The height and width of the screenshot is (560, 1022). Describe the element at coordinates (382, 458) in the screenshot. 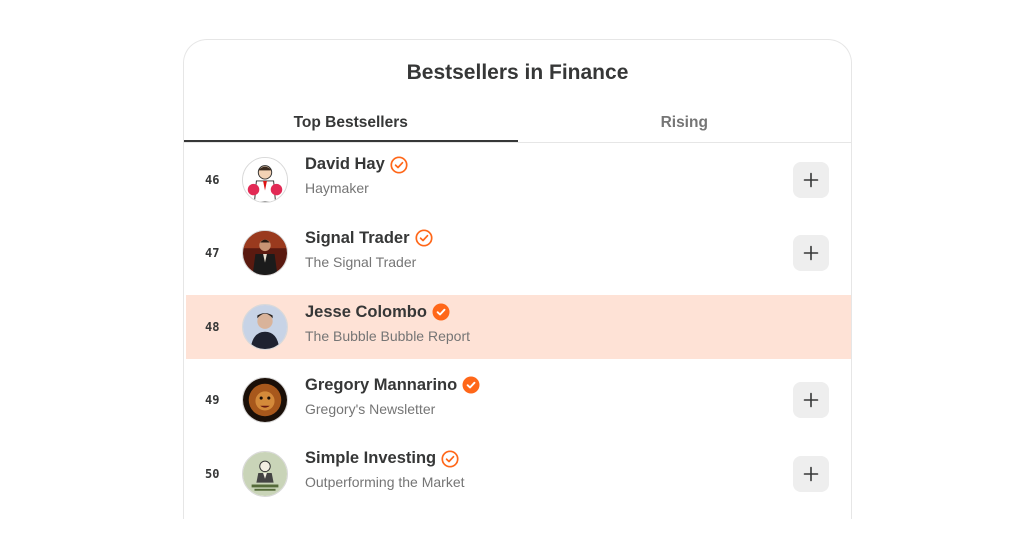

I see `author-name: Simple Investing` at that location.